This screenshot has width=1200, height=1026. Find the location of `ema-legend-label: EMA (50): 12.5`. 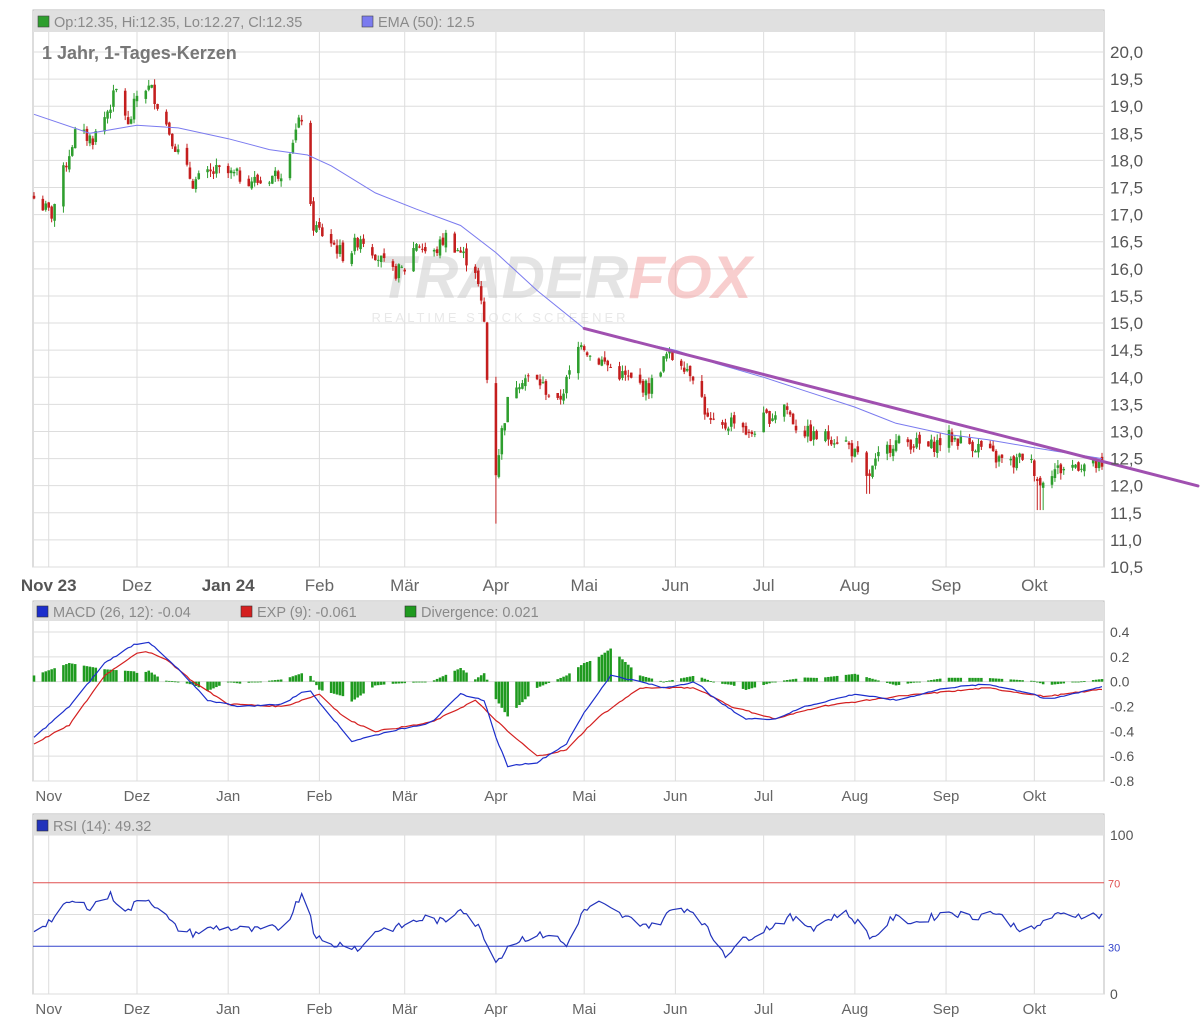

ema-legend-label: EMA (50): 12.5 is located at coordinates (426, 23).